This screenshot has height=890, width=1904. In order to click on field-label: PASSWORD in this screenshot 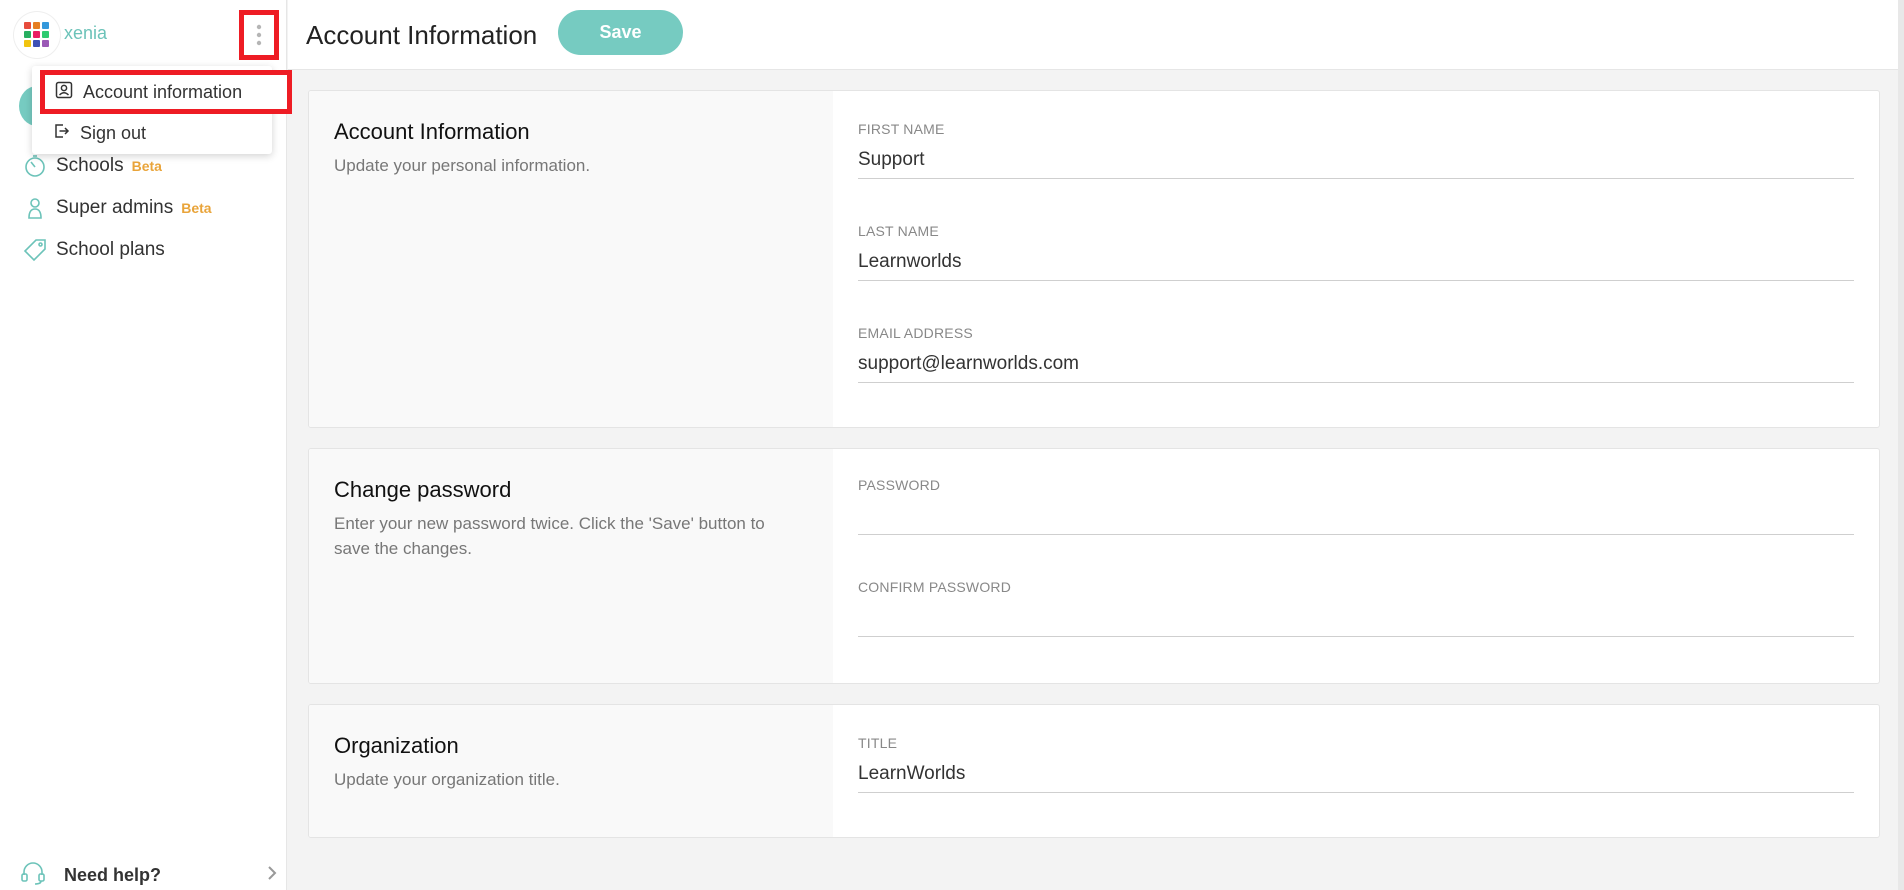, I will do `click(899, 485)`.